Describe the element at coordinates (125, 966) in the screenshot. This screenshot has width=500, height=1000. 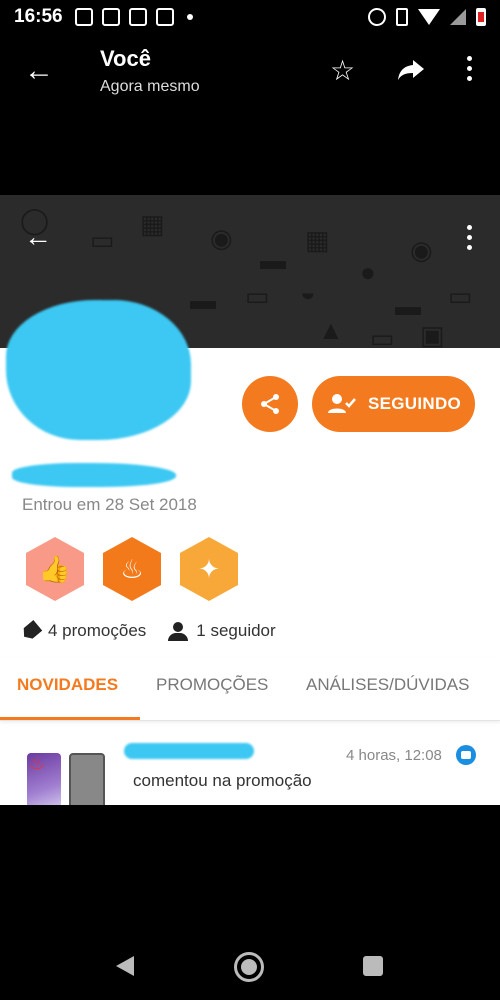
I see `nav-back-icon` at that location.